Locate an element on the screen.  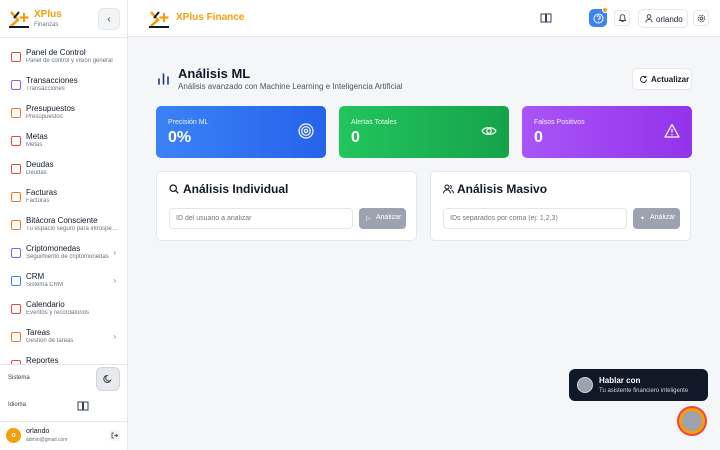
sidebar-item: Deudas Deudas is located at coordinates (64, 170).